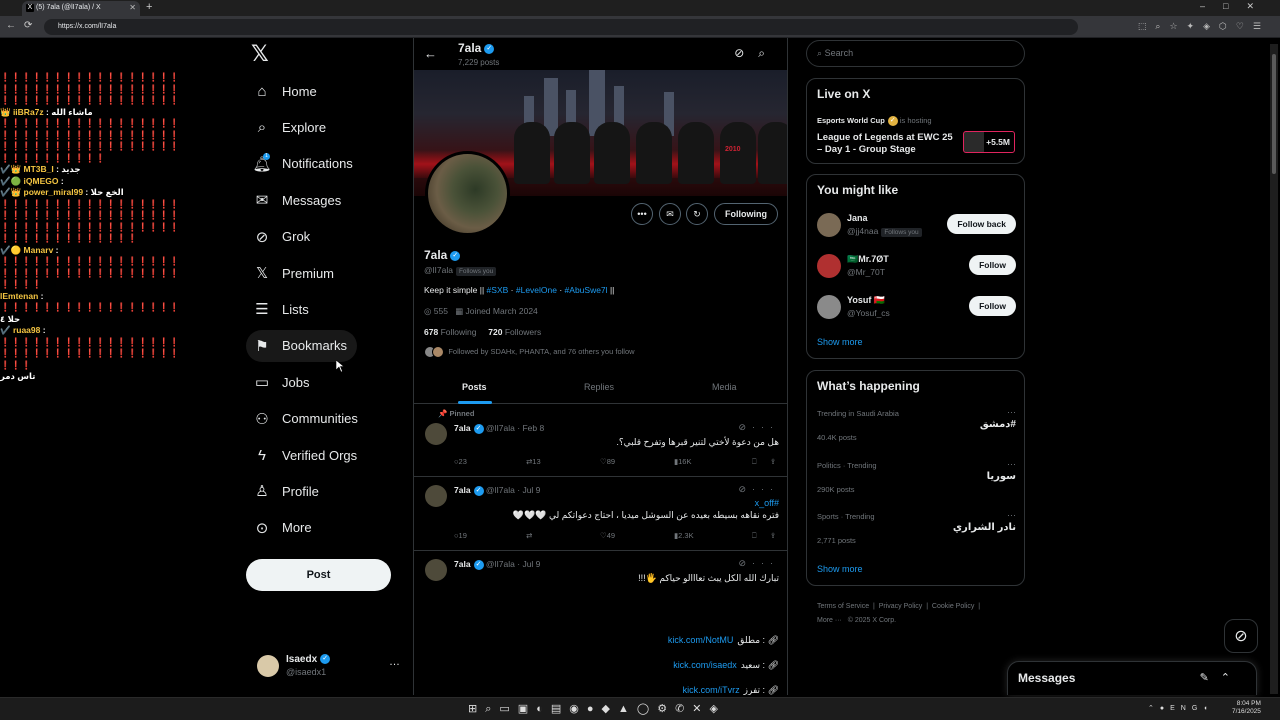  Describe the element at coordinates (306, 455) in the screenshot. I see `nav-item-verified-orgs: ϟ Verified Orgs` at that location.